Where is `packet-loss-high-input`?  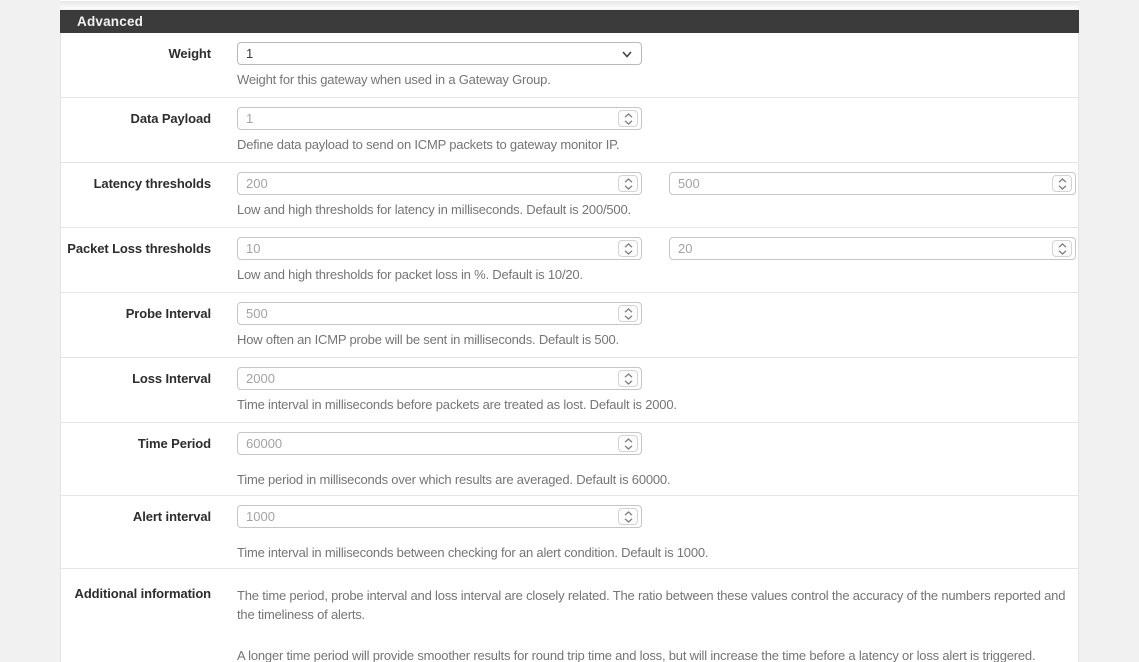
packet-loss-high-input is located at coordinates (872, 248).